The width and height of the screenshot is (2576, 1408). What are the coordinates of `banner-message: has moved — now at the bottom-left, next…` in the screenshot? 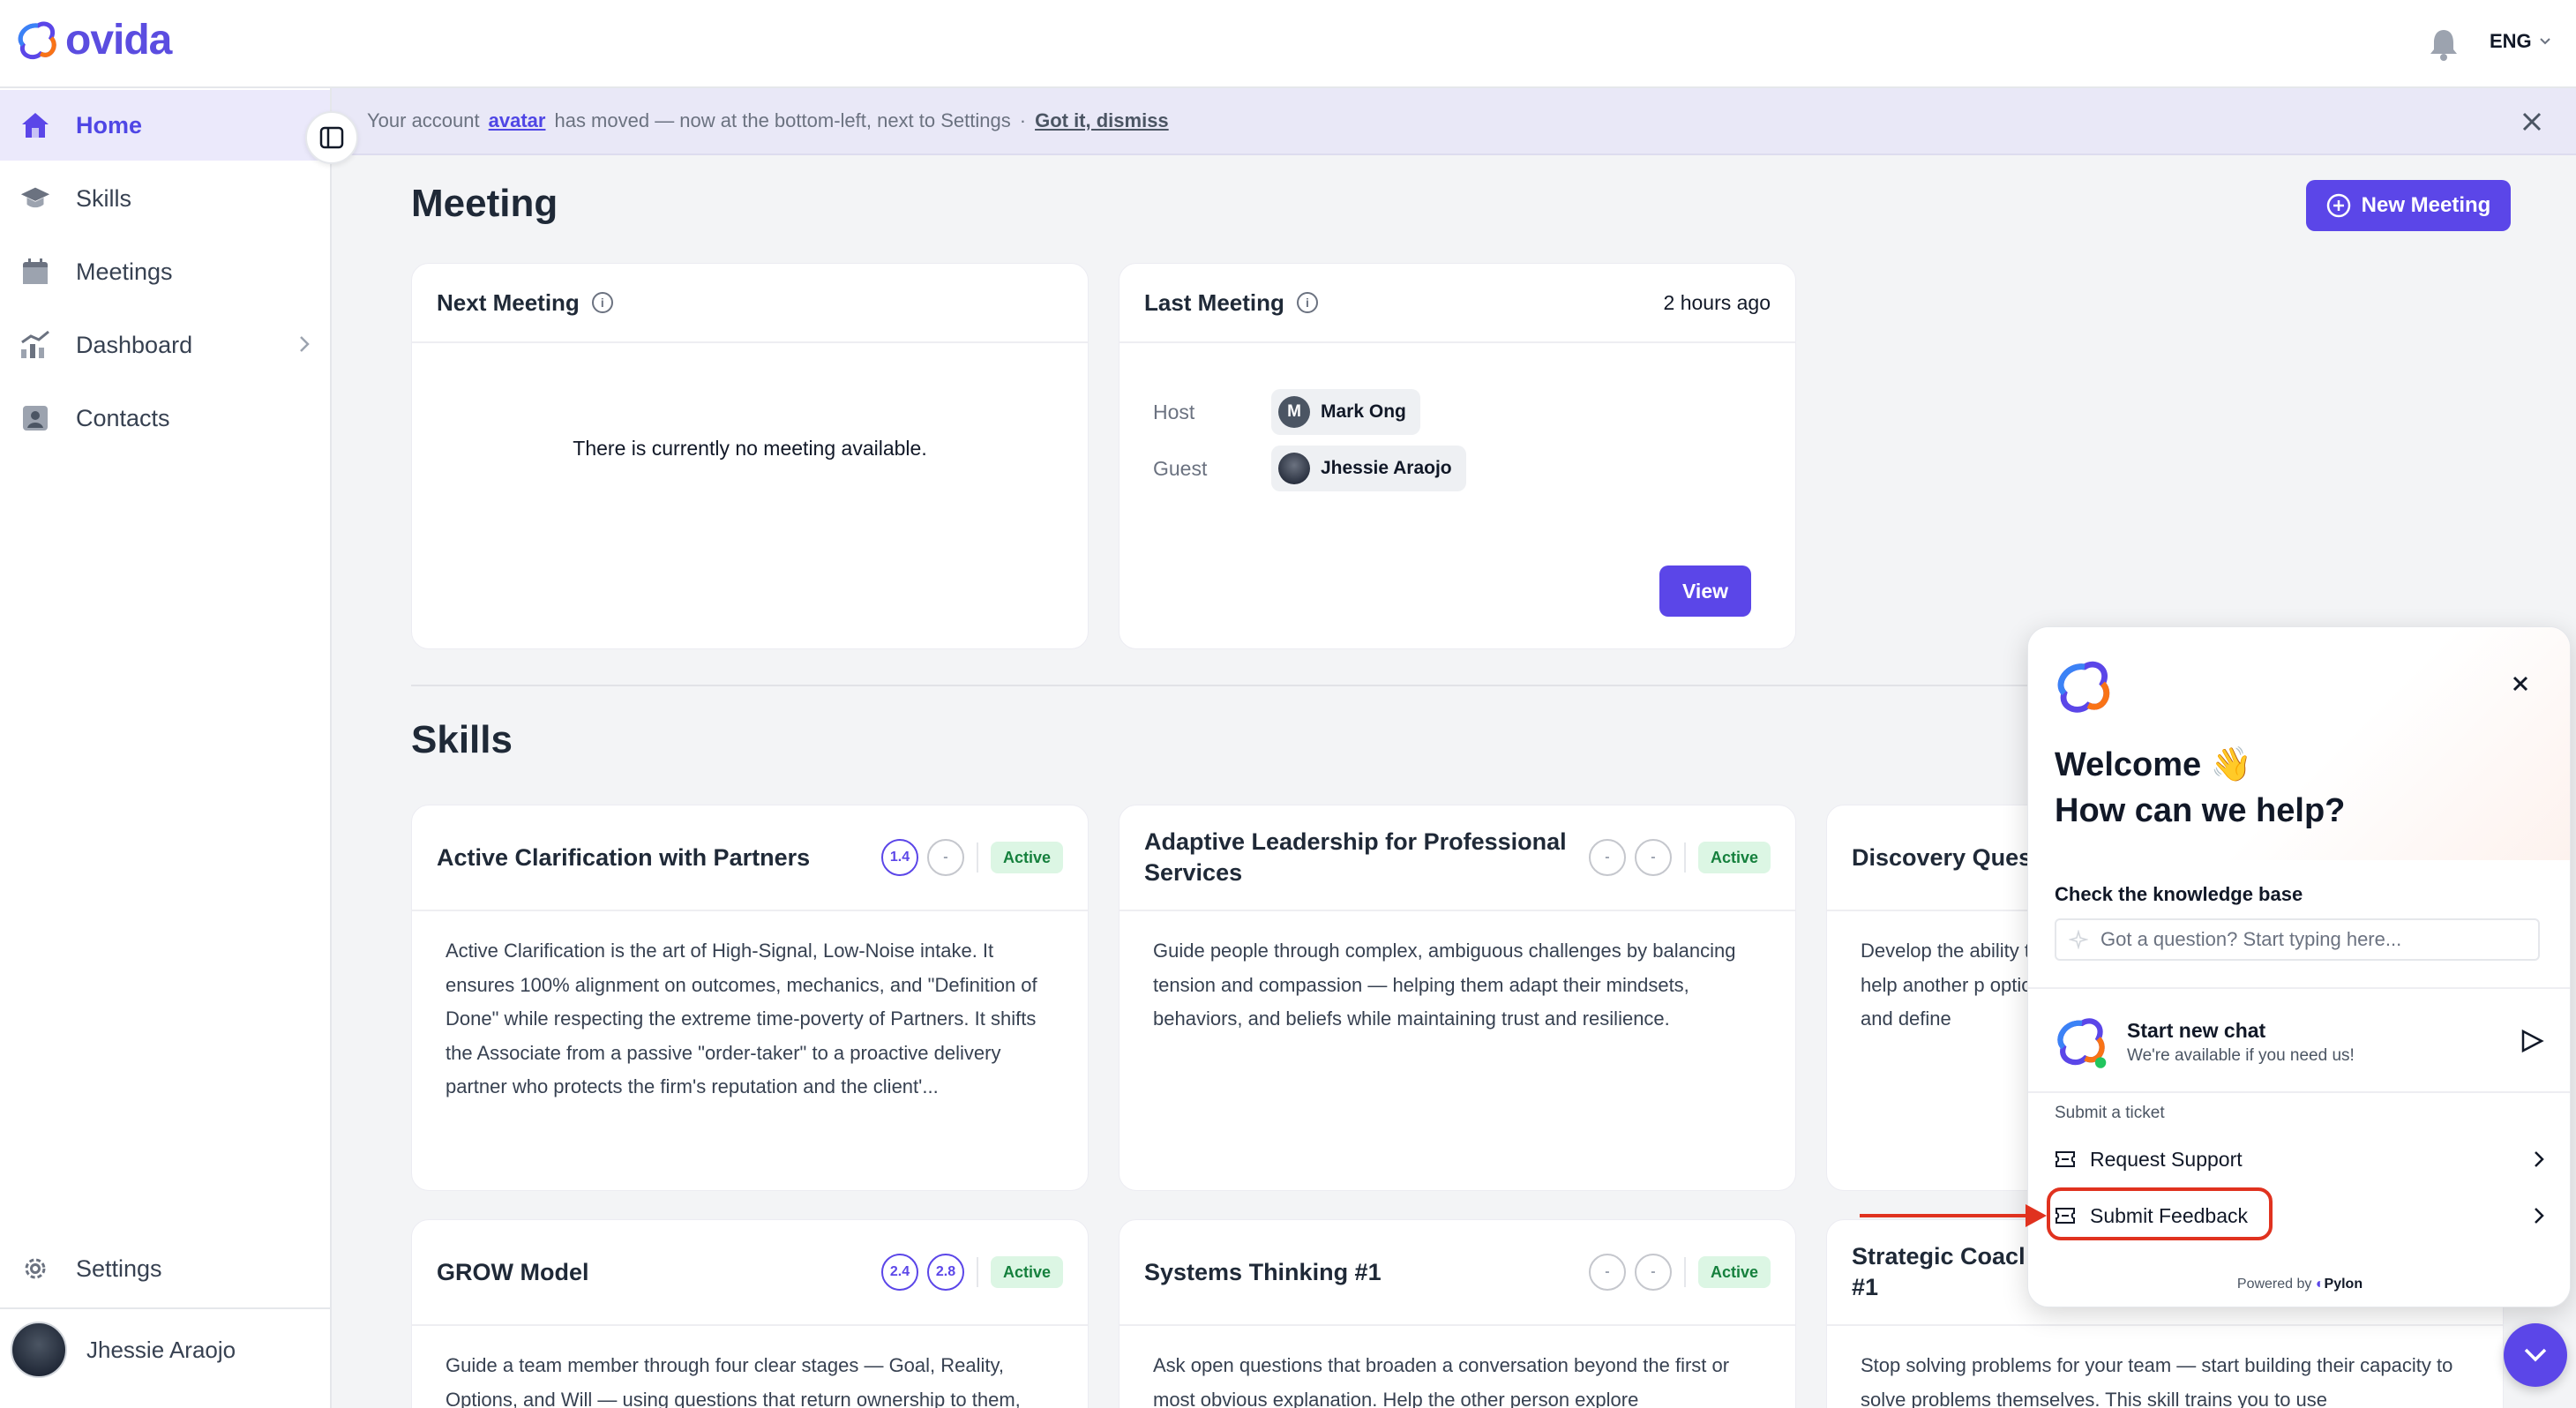 It's located at (783, 120).